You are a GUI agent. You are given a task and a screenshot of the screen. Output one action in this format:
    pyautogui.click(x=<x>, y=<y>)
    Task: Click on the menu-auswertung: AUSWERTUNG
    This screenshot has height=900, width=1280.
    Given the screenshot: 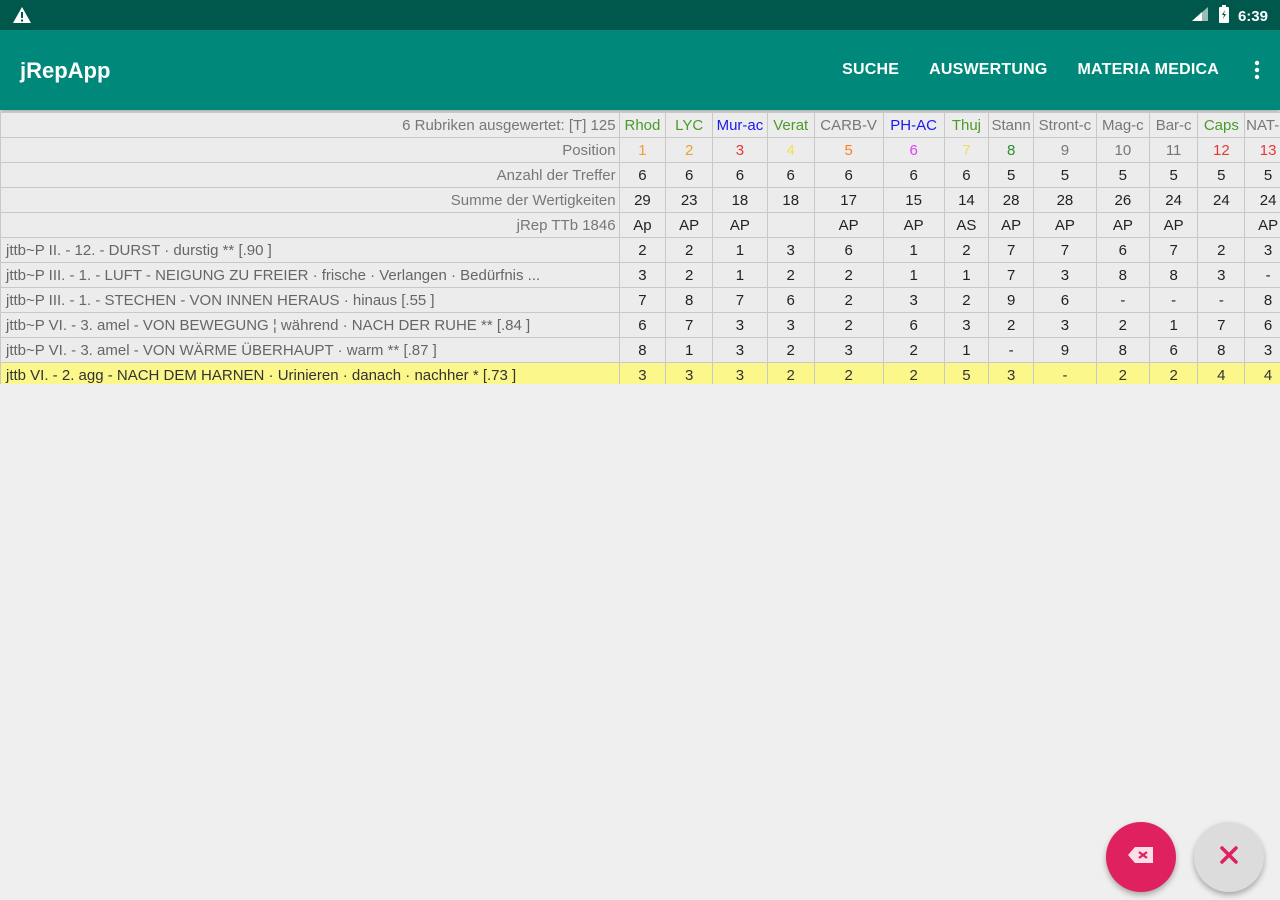 What is the action you would take?
    pyautogui.click(x=988, y=70)
    